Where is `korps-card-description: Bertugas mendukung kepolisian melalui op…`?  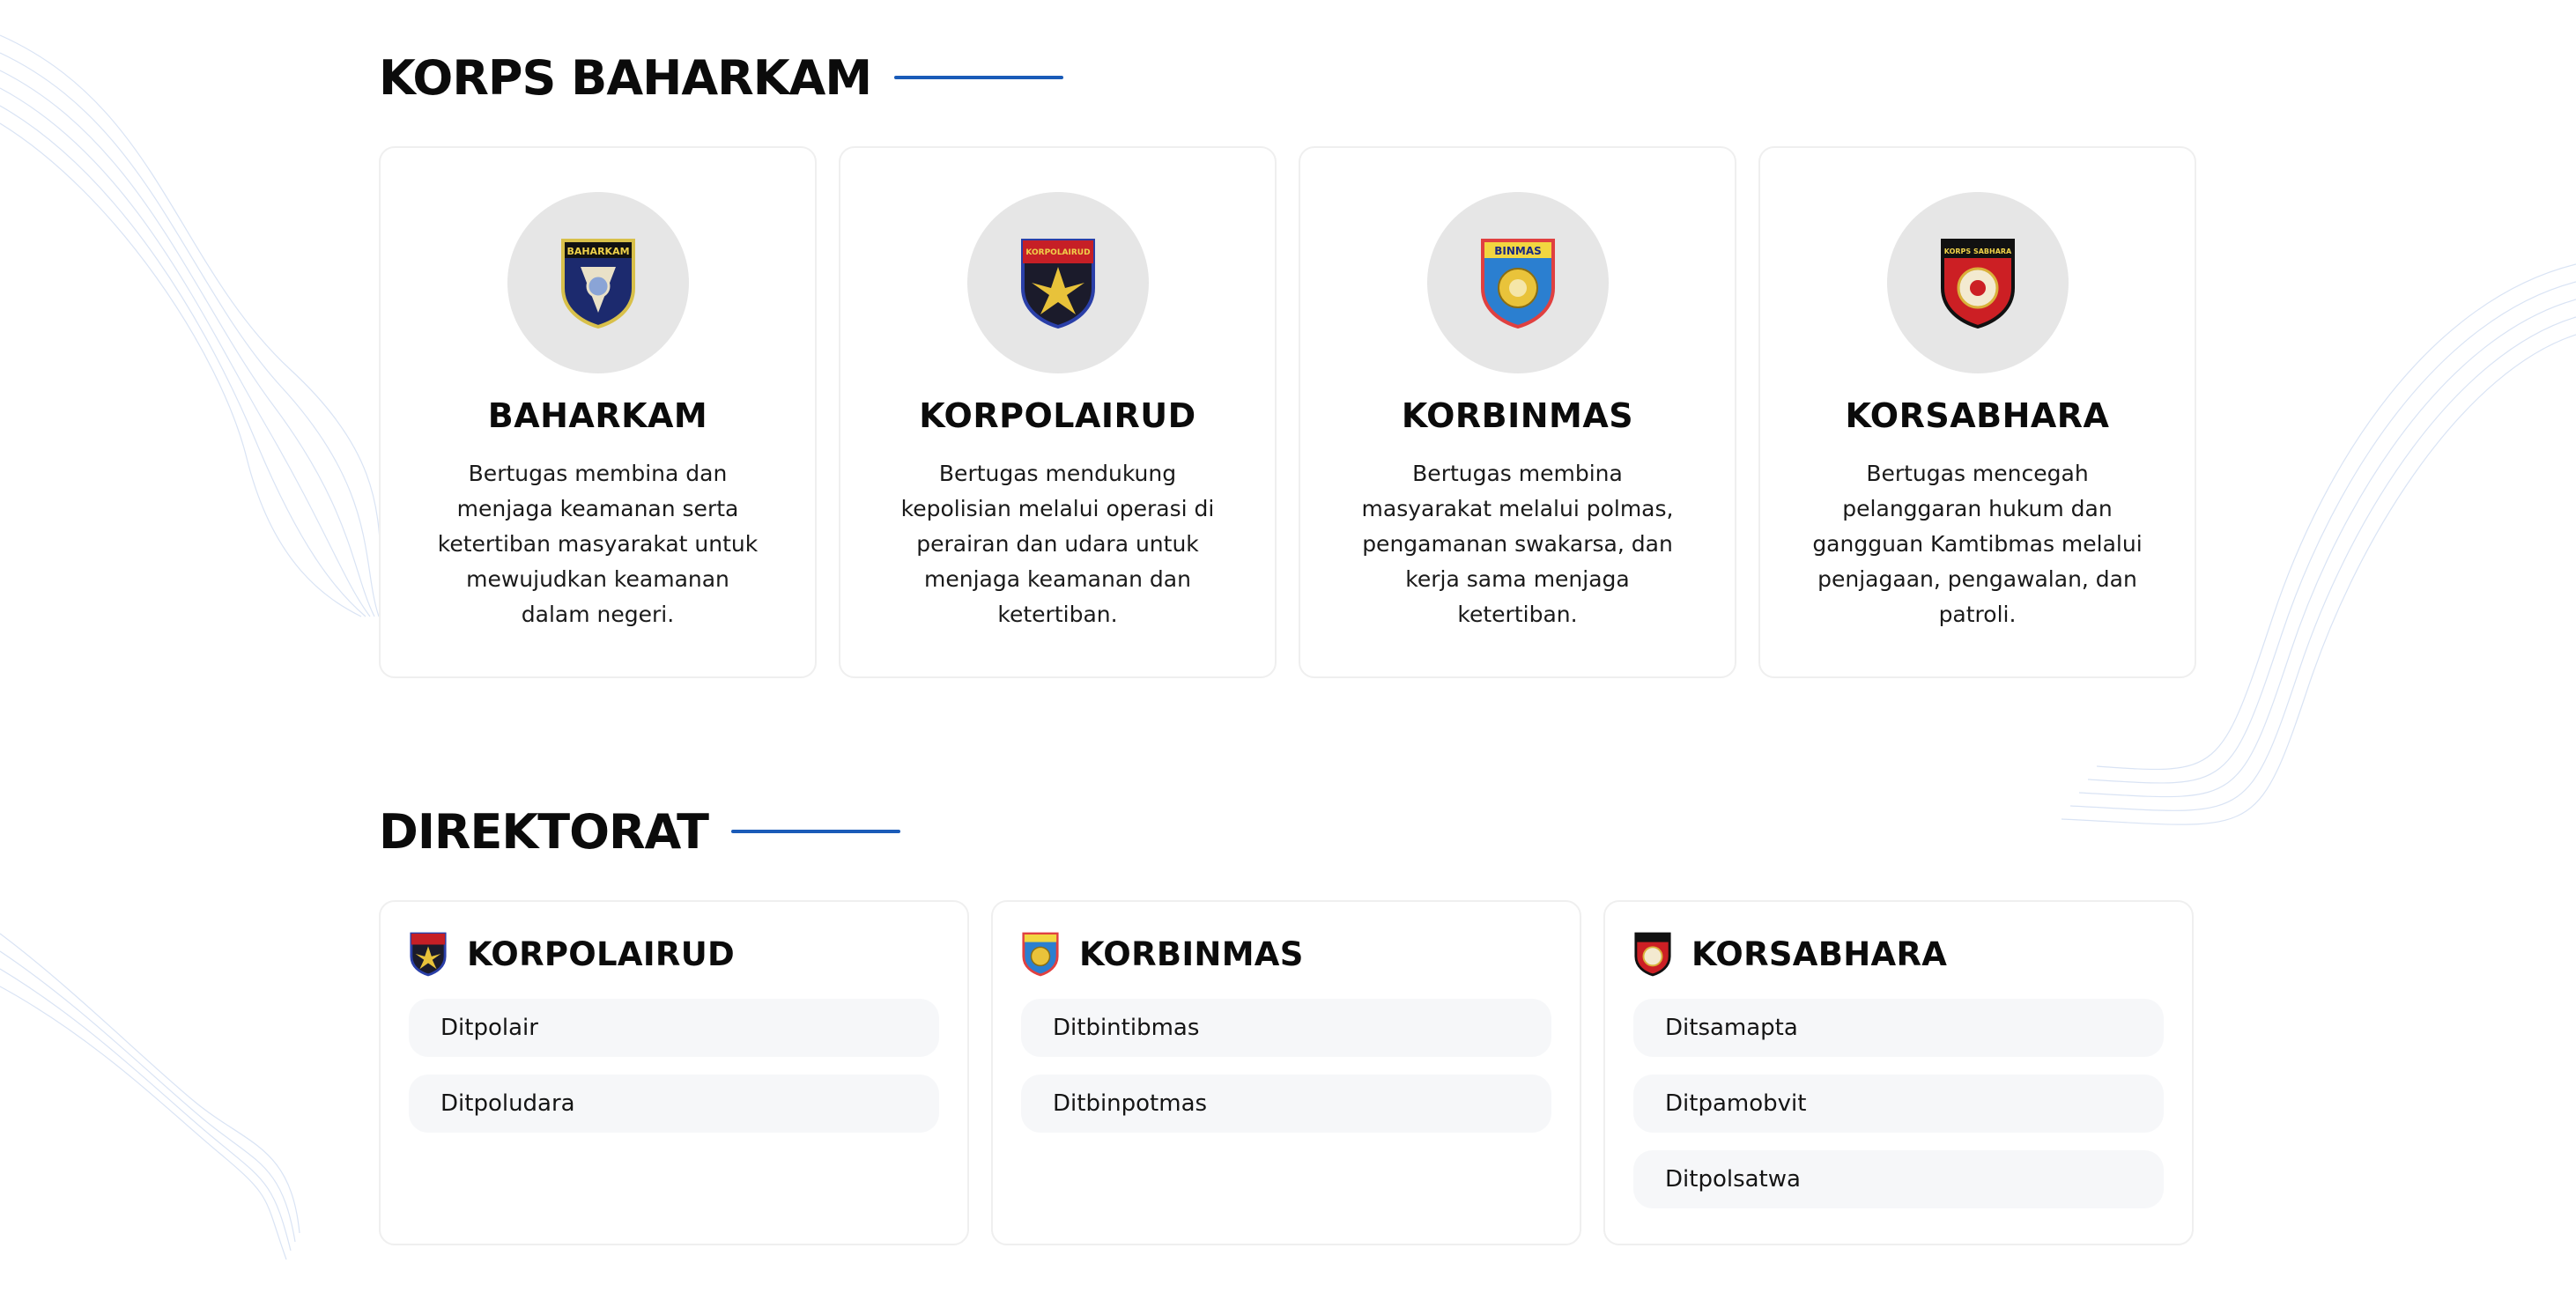 korps-card-description: Bertugas mendukung kepolisian melalui op… is located at coordinates (1057, 544).